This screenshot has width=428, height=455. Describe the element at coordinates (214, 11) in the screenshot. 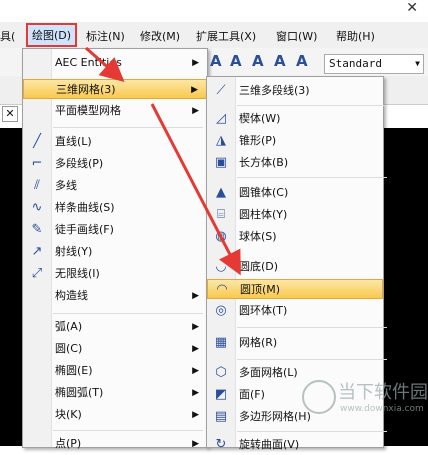

I see `title-bar: ✕` at that location.